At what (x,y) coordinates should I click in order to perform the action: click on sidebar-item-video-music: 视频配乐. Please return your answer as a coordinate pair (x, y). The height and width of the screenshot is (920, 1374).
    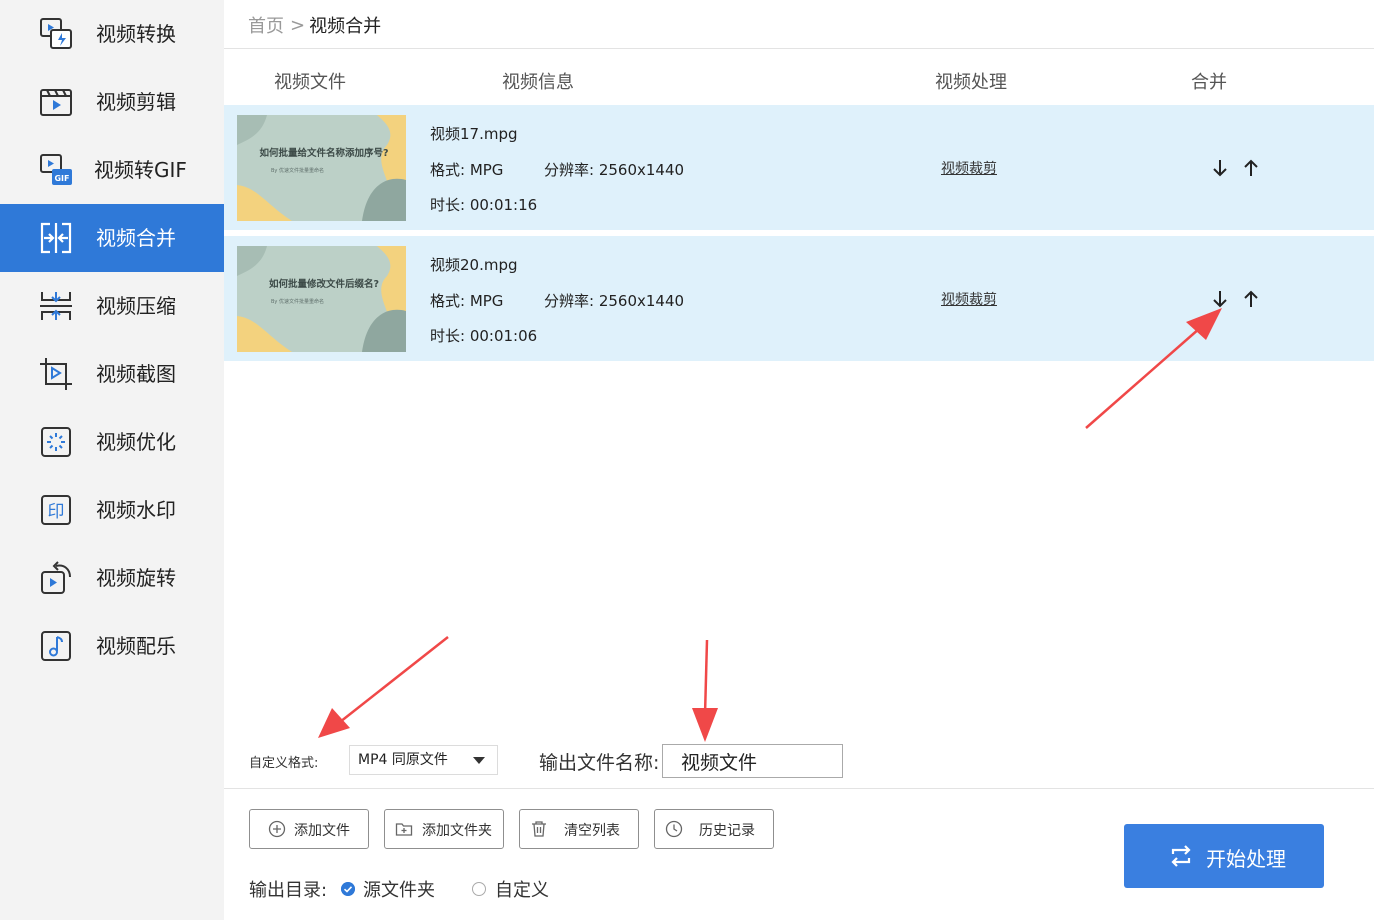
    Looking at the image, I should click on (112, 646).